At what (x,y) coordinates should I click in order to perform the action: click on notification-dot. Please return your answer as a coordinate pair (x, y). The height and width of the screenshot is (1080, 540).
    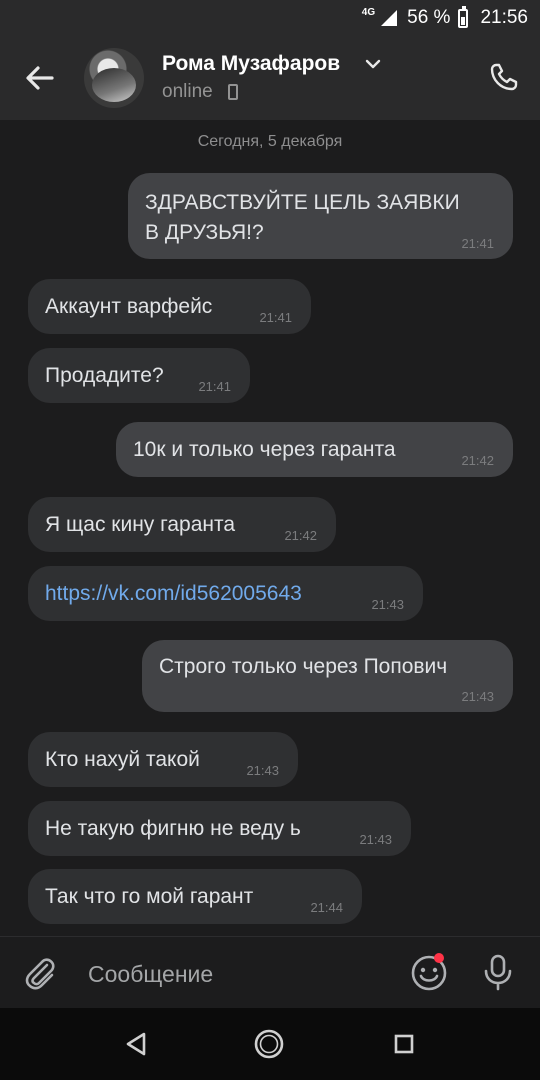
    Looking at the image, I should click on (439, 958).